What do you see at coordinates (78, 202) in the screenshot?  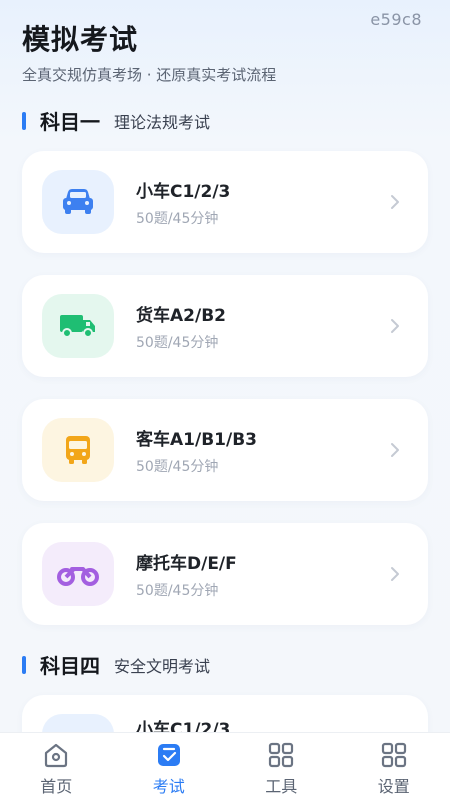 I see `car-icon` at bounding box center [78, 202].